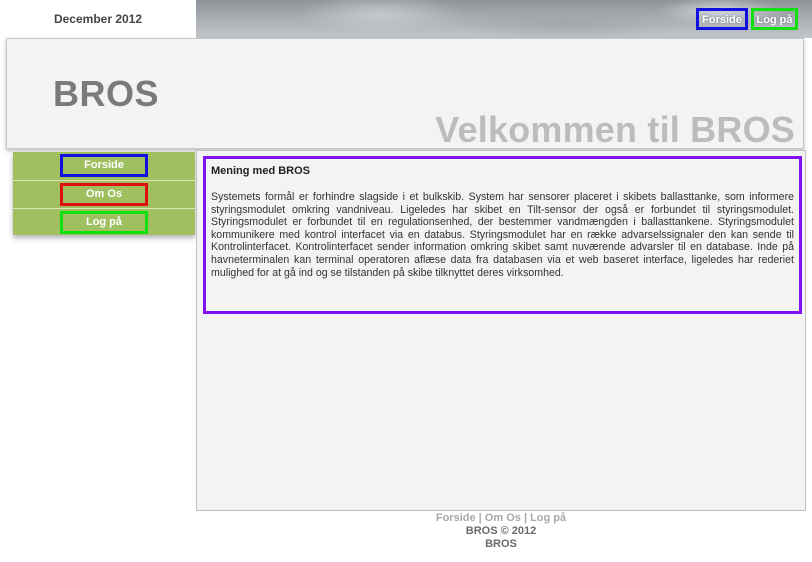  Describe the element at coordinates (722, 19) in the screenshot. I see `top-link-forside: Forside` at that location.